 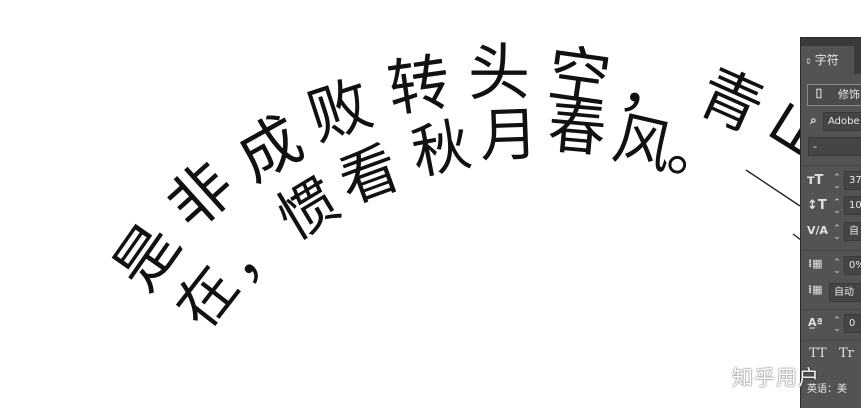 What do you see at coordinates (831, 42) in the screenshot?
I see `panel-tab-bar` at bounding box center [831, 42].